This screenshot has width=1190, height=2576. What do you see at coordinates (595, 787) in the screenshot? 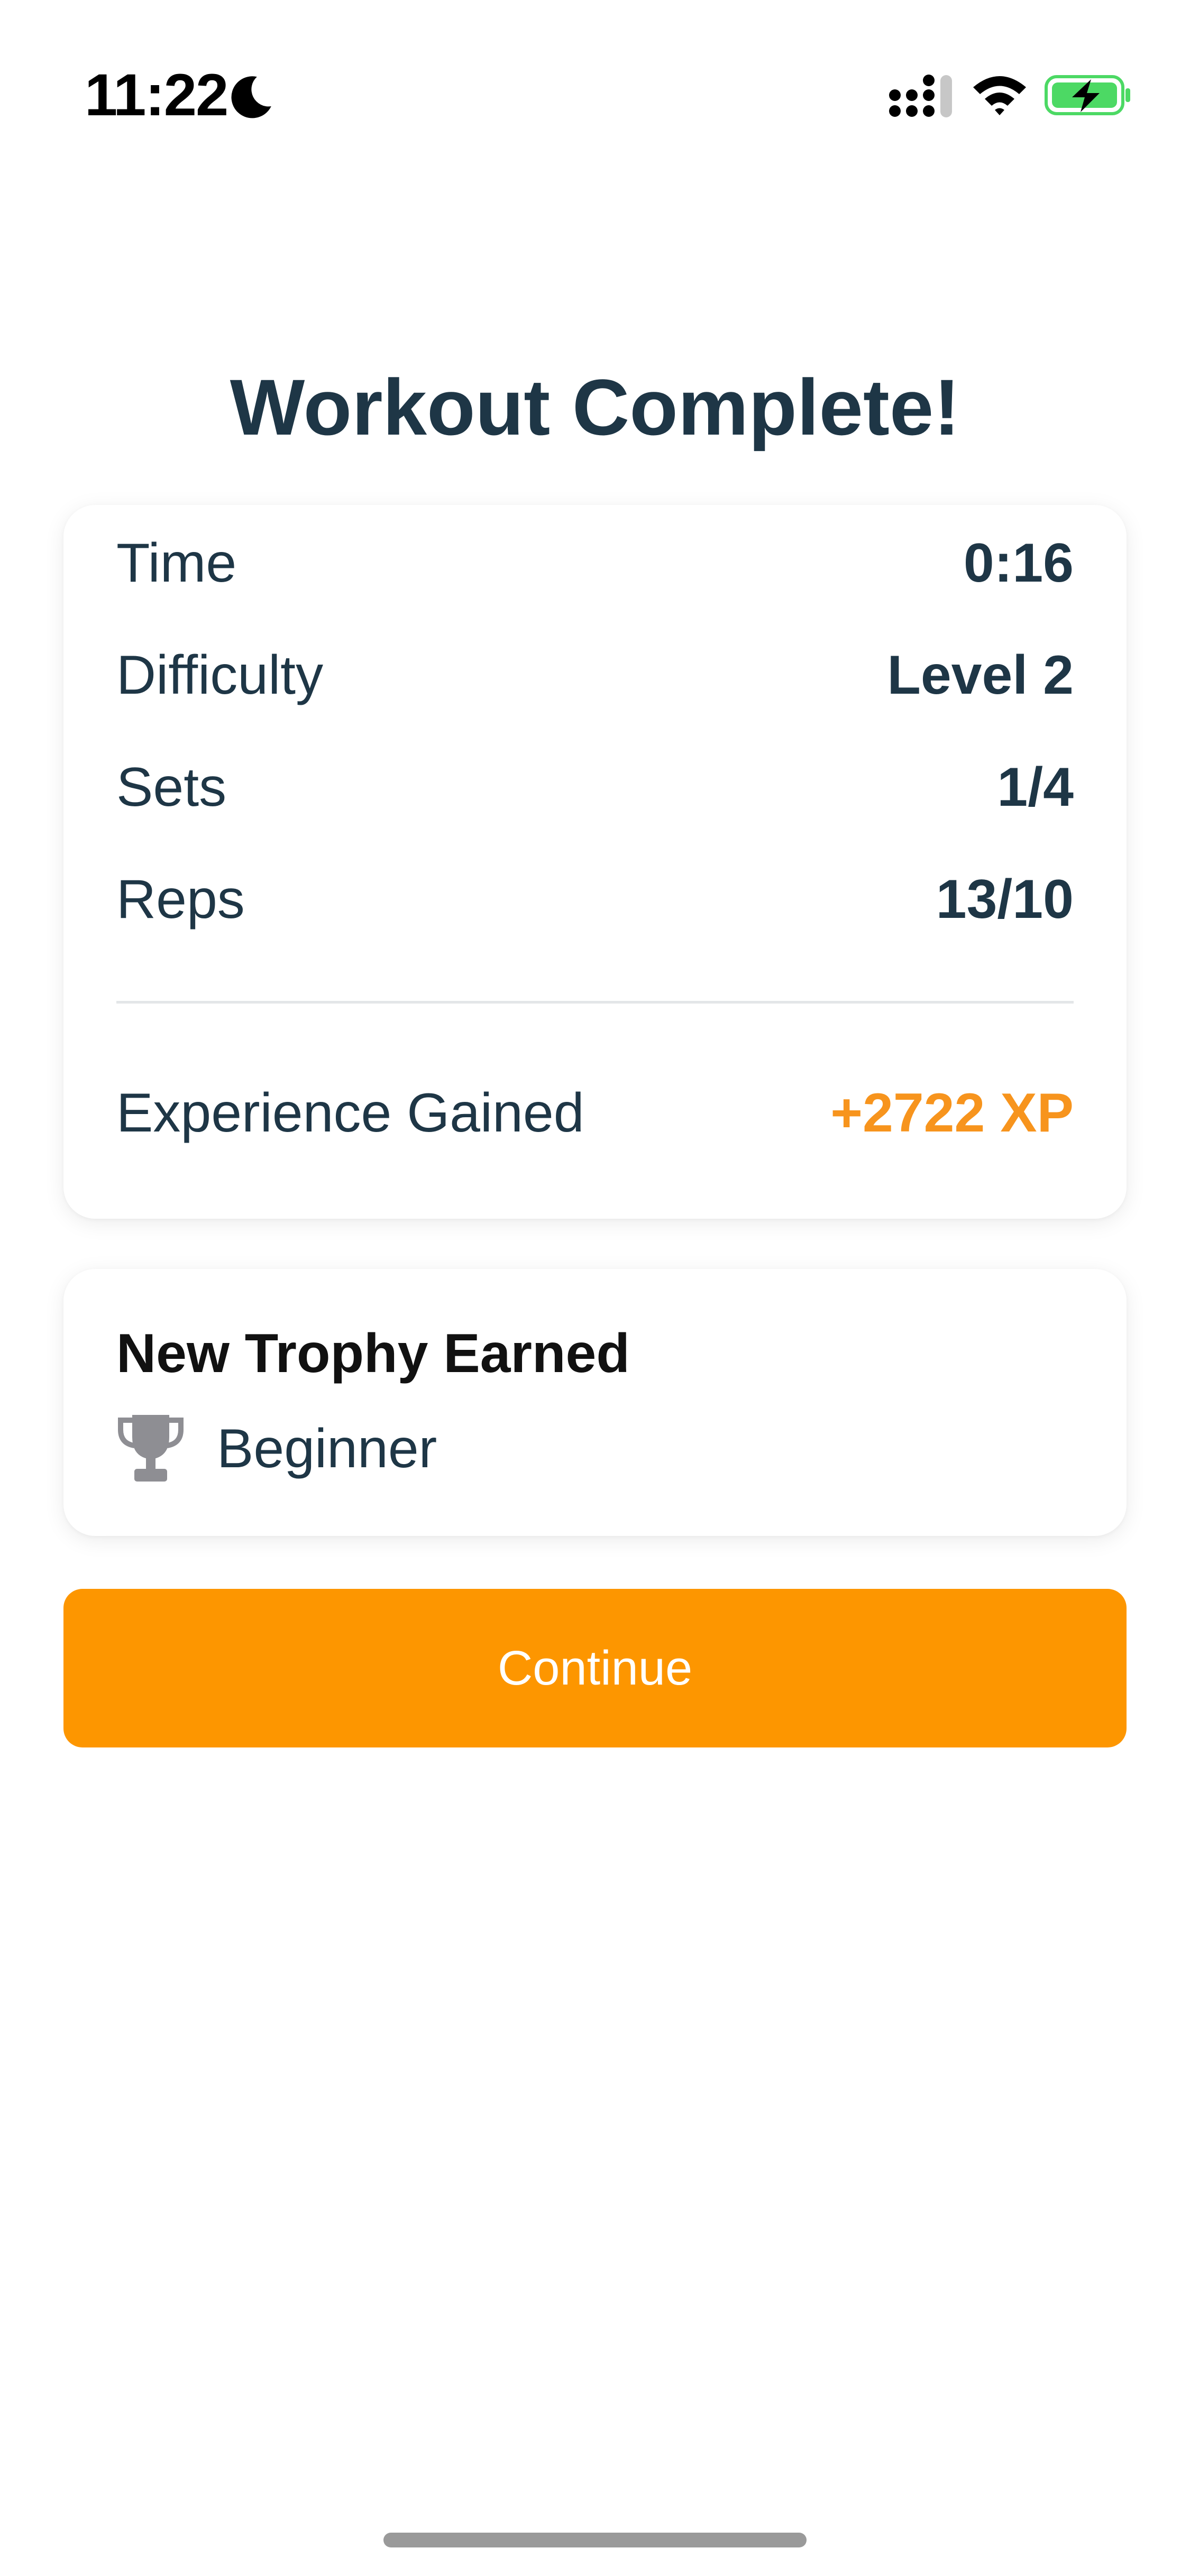
I see `stat-row-sets: Sets 1/4` at bounding box center [595, 787].